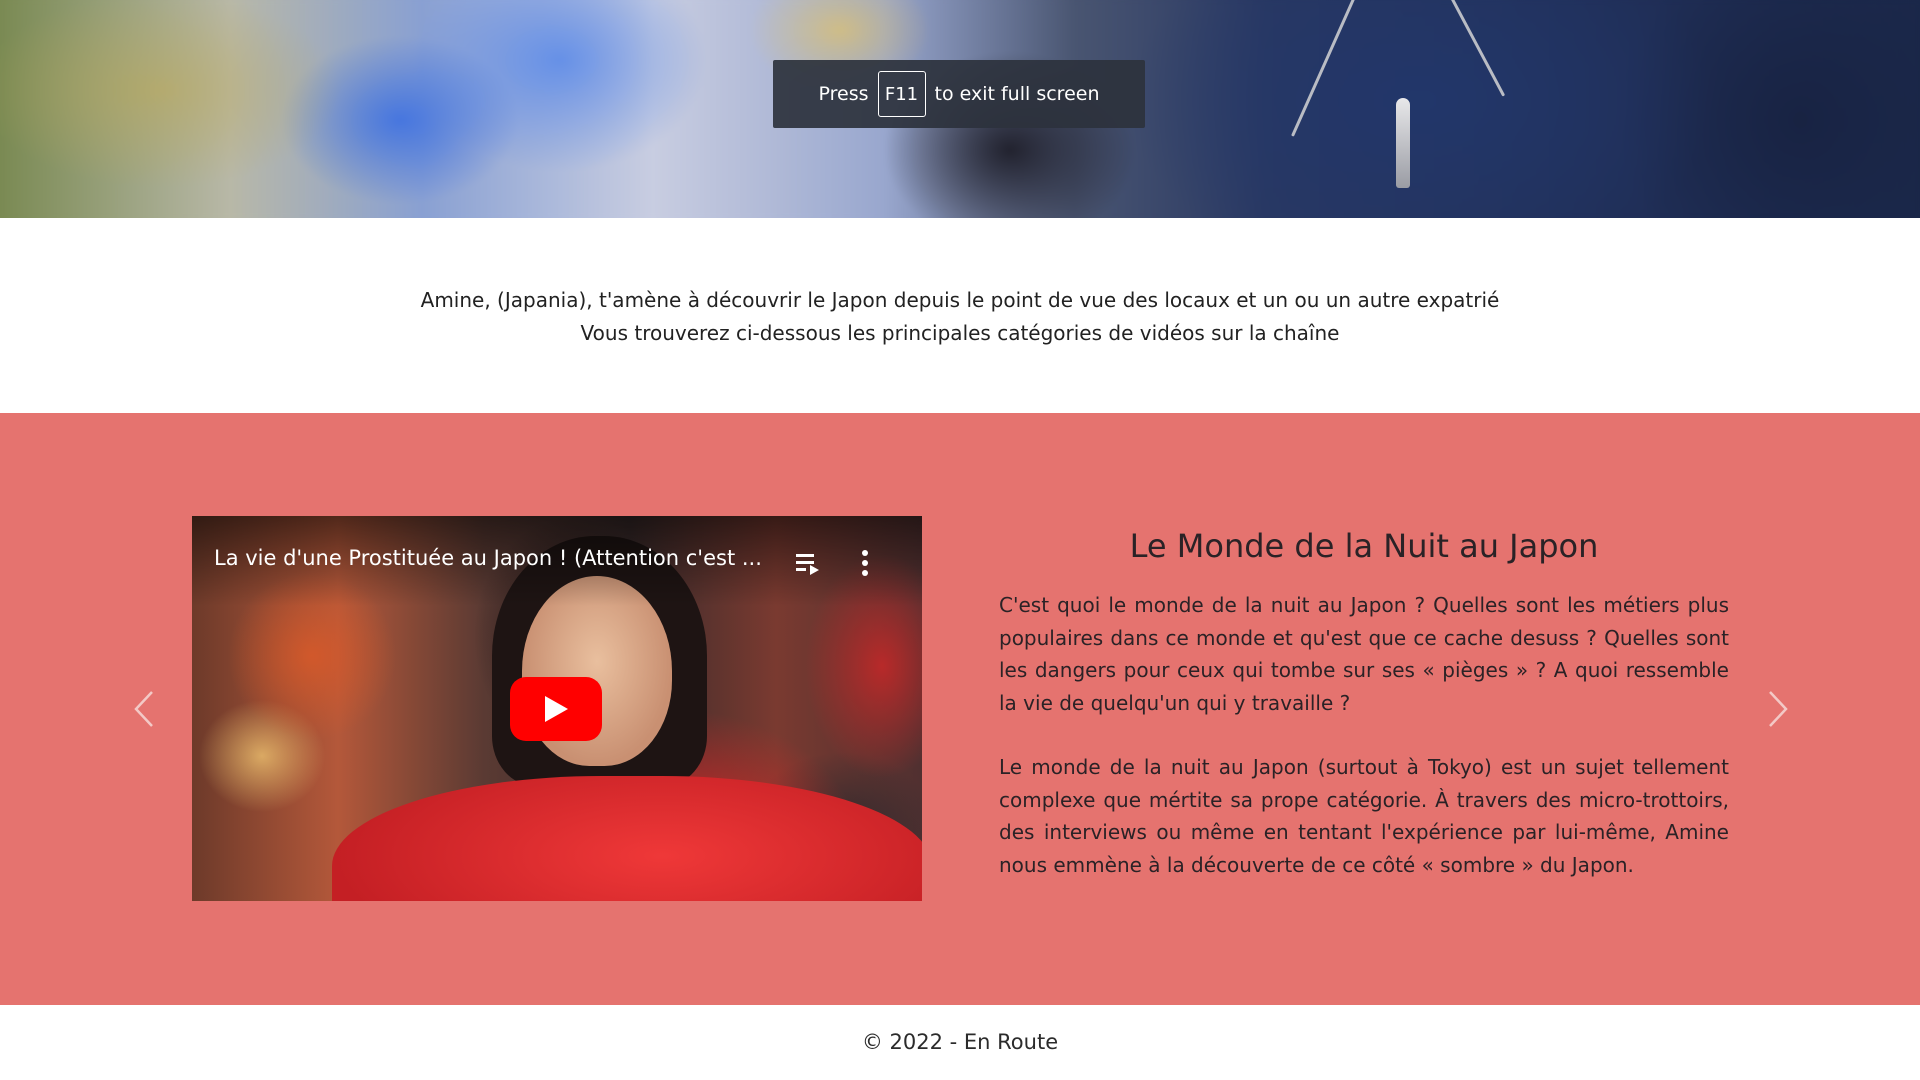  What do you see at coordinates (865, 563) in the screenshot?
I see `more-options-icon` at bounding box center [865, 563].